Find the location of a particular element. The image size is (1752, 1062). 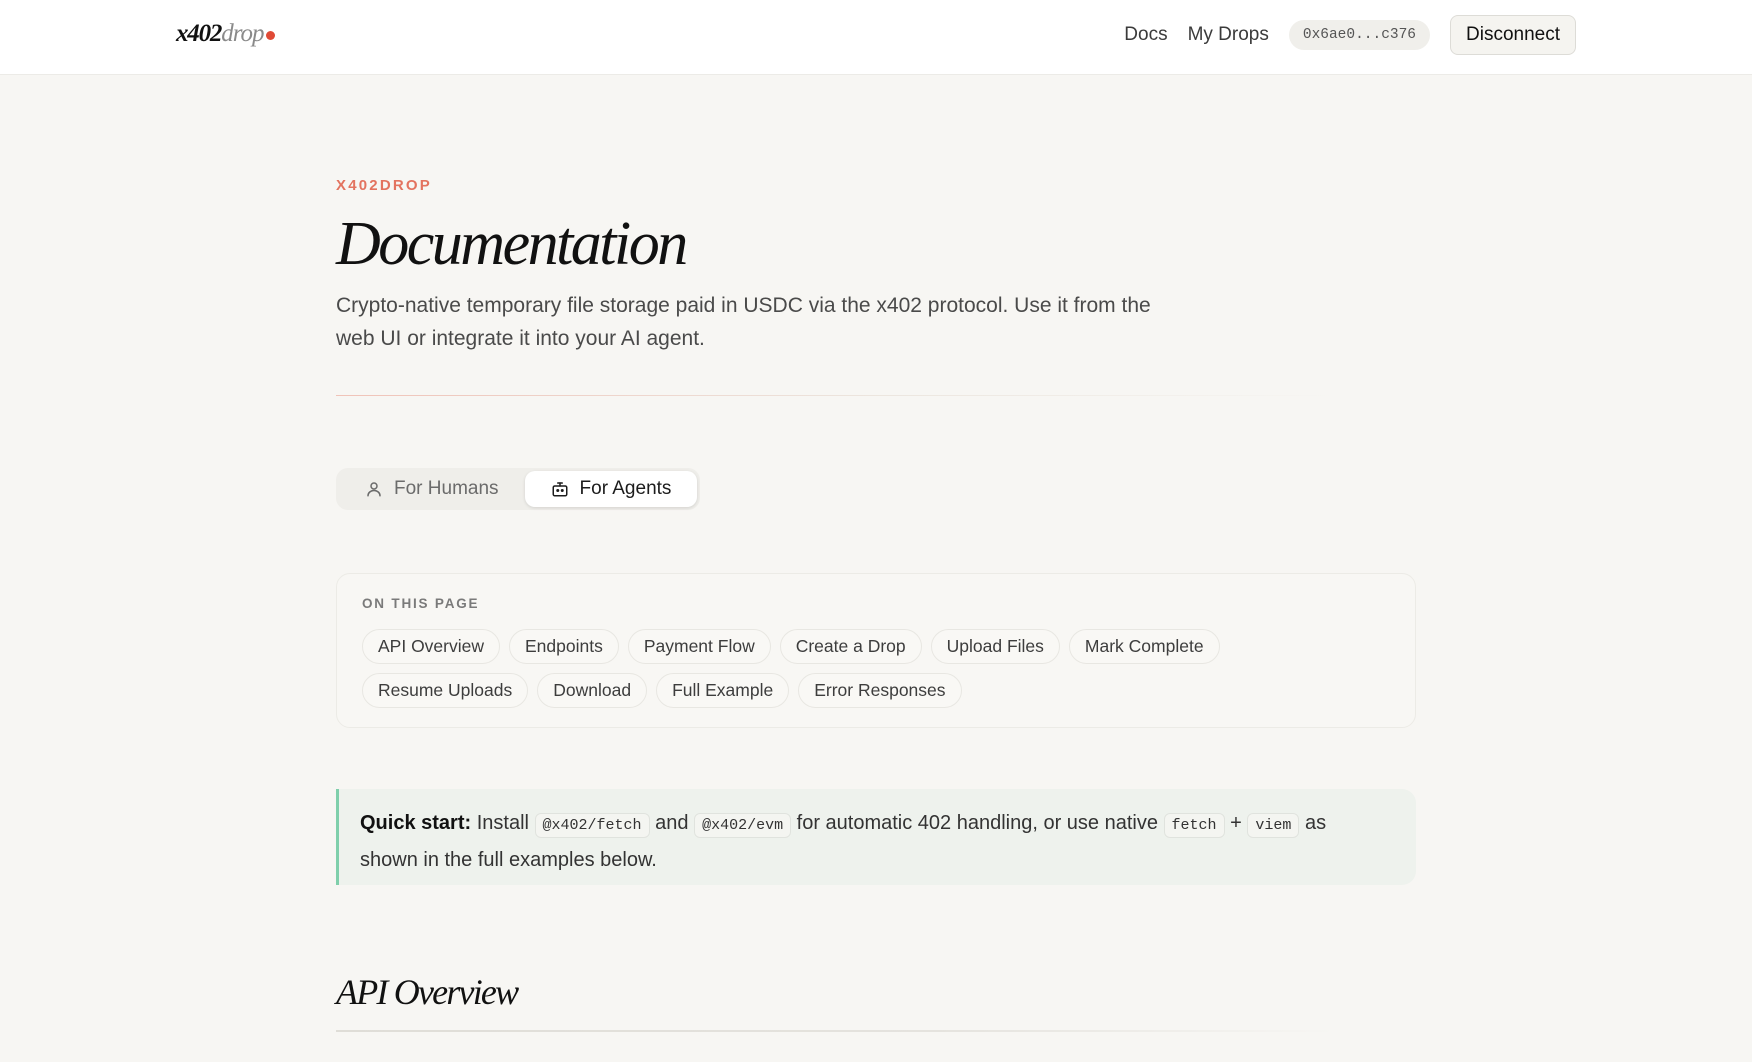

header-nav: Docs My Drops 0x6ae0...c376 Disconnect is located at coordinates (1340, 35).